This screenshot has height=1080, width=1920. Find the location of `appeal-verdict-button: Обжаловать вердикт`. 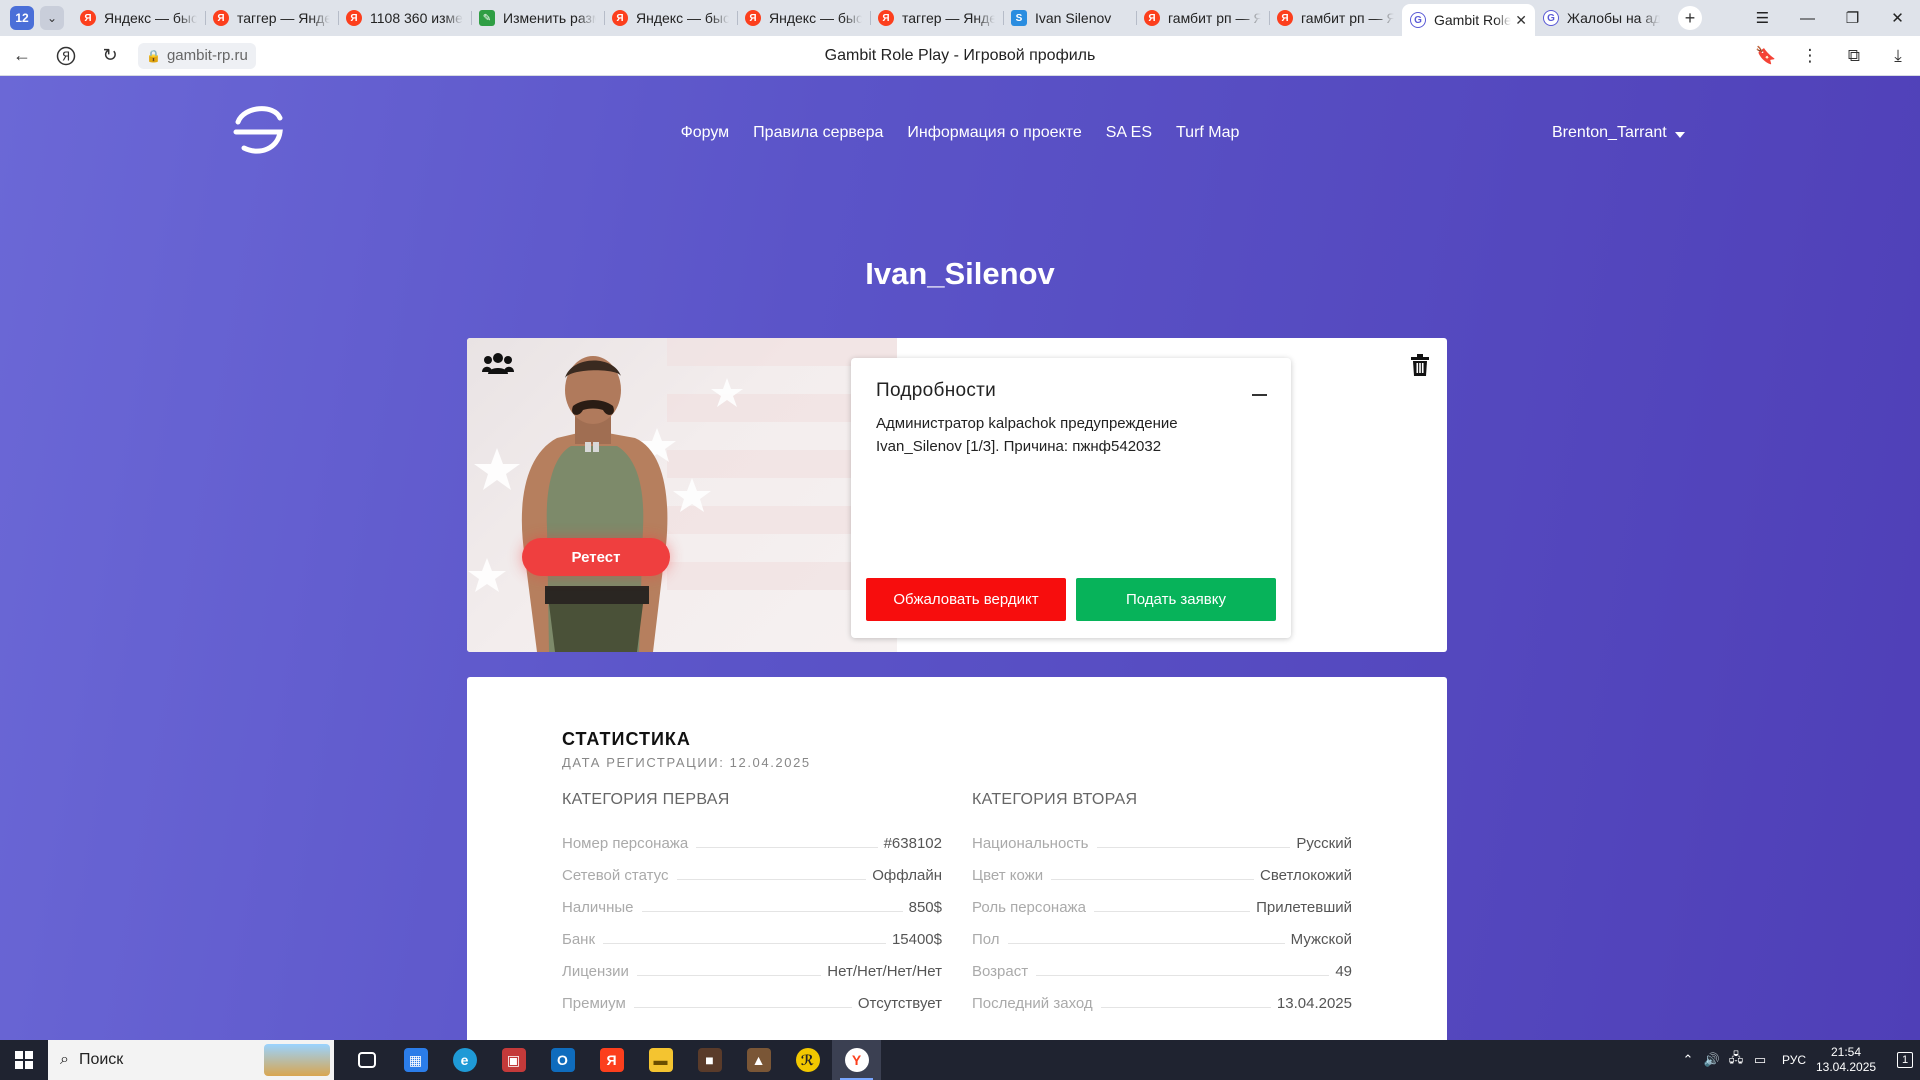

appeal-verdict-button: Обжаловать вердикт is located at coordinates (966, 599).